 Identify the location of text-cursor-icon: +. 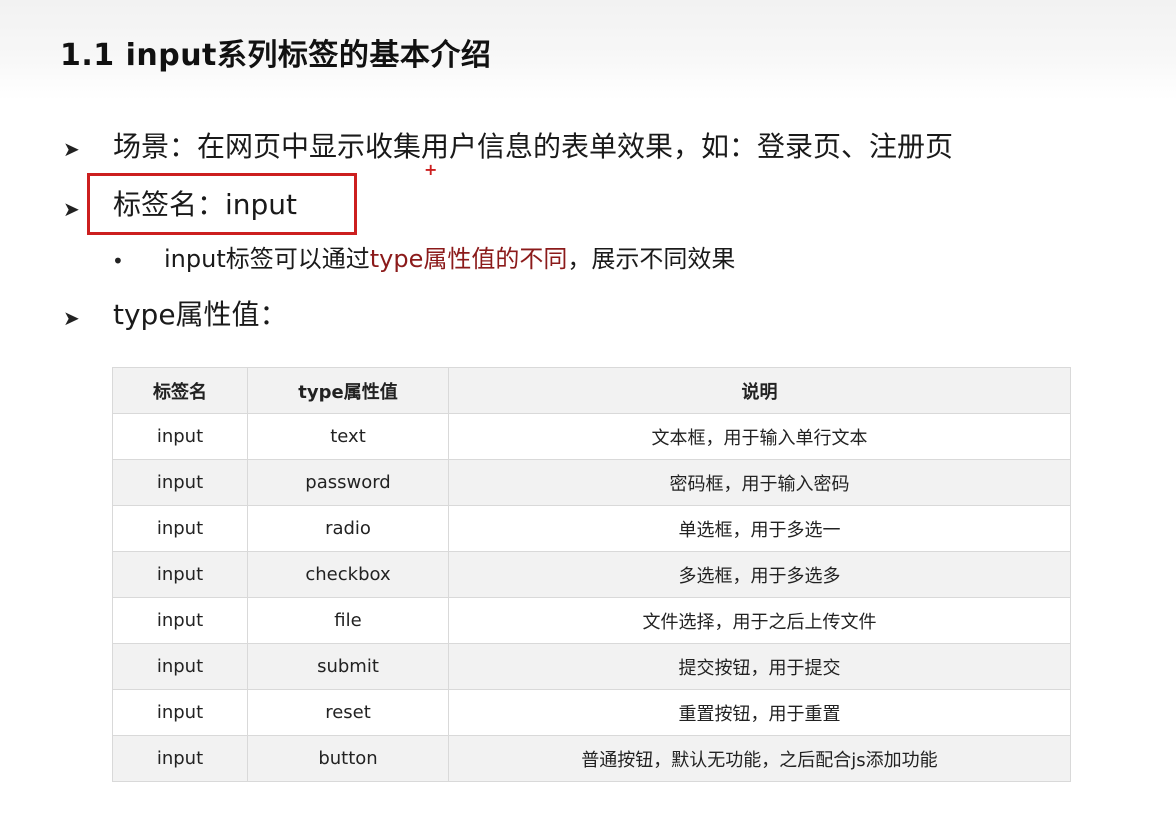
(431, 169).